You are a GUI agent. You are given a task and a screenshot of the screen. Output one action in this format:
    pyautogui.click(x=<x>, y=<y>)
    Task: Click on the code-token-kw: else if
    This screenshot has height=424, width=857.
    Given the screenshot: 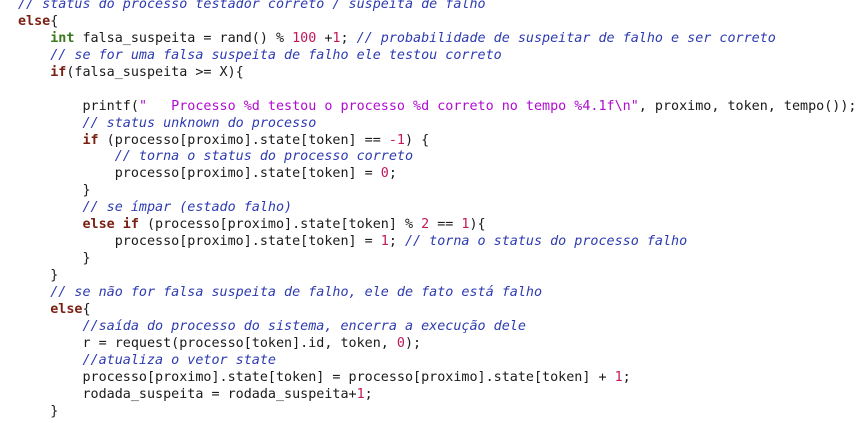 What is the action you would take?
    pyautogui.click(x=110, y=225)
    